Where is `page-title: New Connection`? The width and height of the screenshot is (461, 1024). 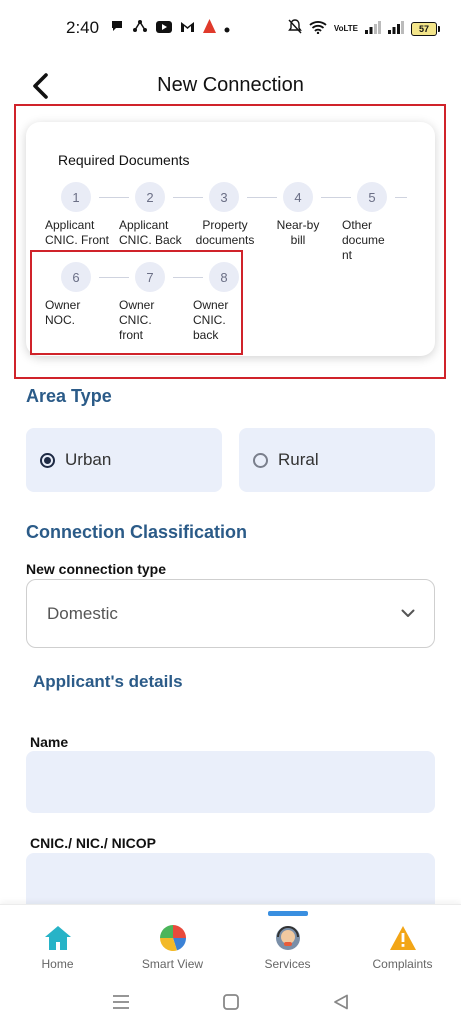
page-title: New Connection is located at coordinates (230, 85).